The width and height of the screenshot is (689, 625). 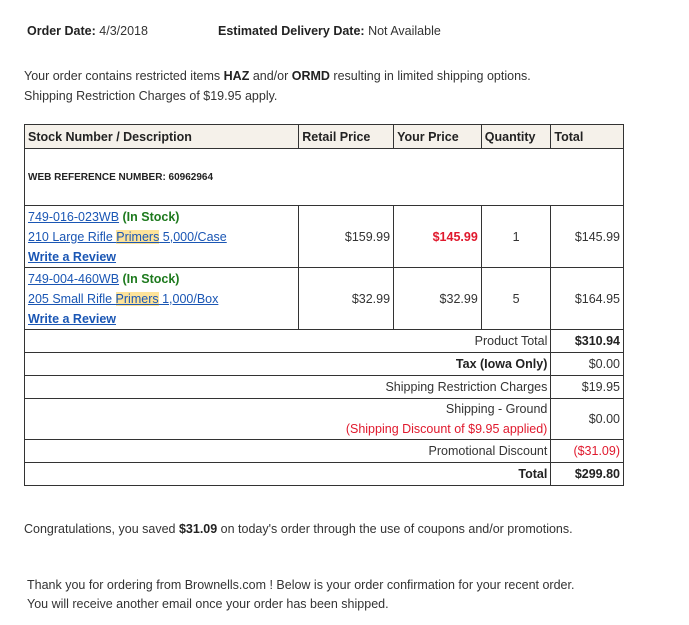 What do you see at coordinates (73, 217) in the screenshot?
I see `stock-number-link: 749-016-023WB` at bounding box center [73, 217].